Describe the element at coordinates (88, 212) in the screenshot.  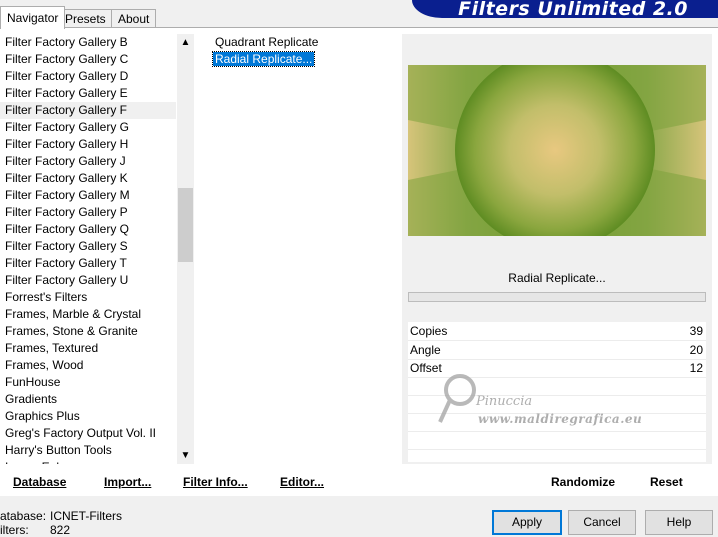
I see `category-item: Filter Factory Gallery P` at that location.